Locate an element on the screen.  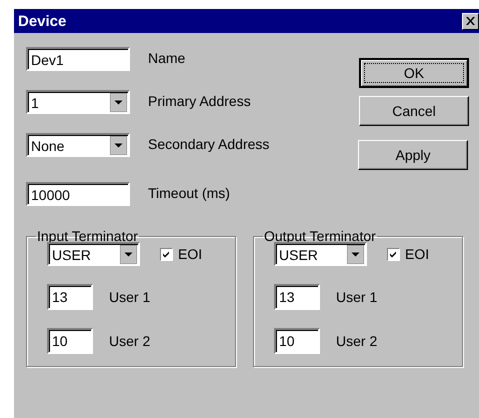
field-label: Primary Address is located at coordinates (199, 100).